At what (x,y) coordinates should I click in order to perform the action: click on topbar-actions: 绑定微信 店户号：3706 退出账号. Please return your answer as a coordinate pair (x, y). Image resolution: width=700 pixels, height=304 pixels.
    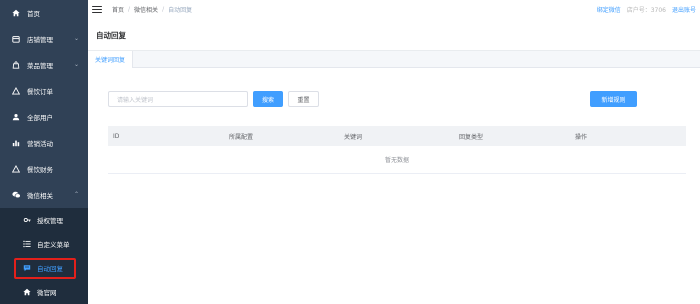
    Looking at the image, I should click on (646, 9).